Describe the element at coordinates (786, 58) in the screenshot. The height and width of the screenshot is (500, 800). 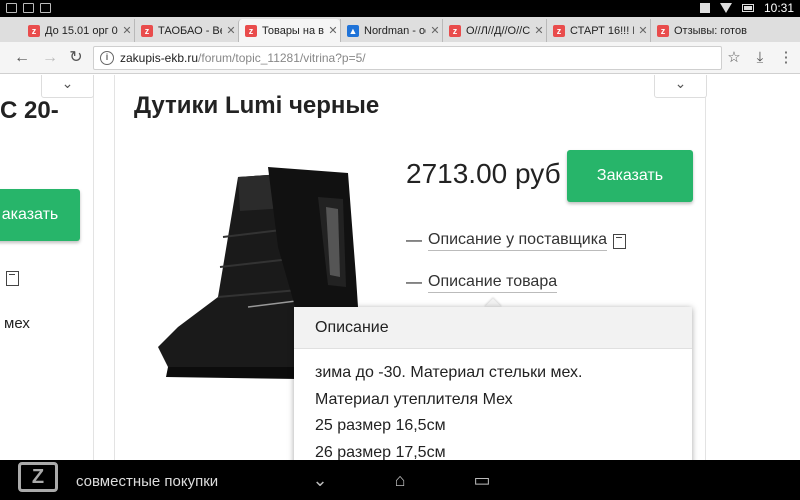
I see `more-vert-icon: ⋮` at that location.